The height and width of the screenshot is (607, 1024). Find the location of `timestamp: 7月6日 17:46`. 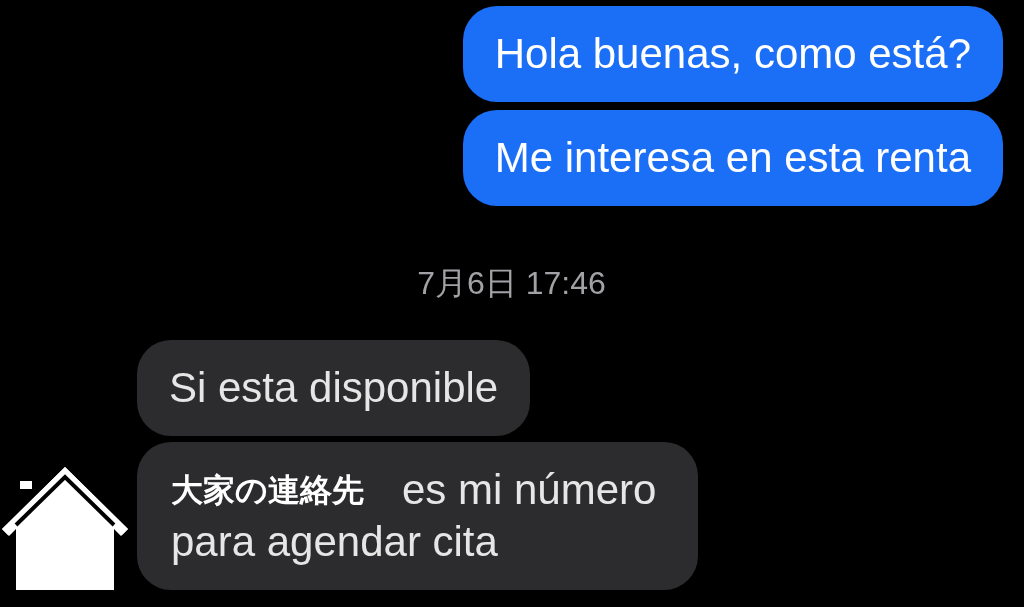

timestamp: 7月6日 17:46 is located at coordinates (511, 283).